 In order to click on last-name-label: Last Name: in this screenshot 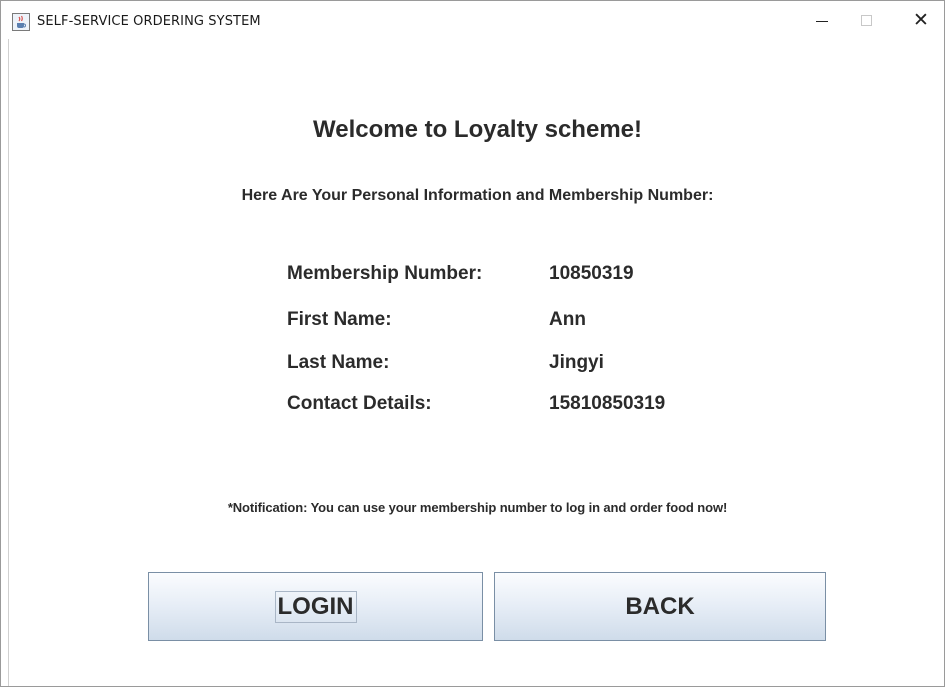, I will do `click(338, 362)`.